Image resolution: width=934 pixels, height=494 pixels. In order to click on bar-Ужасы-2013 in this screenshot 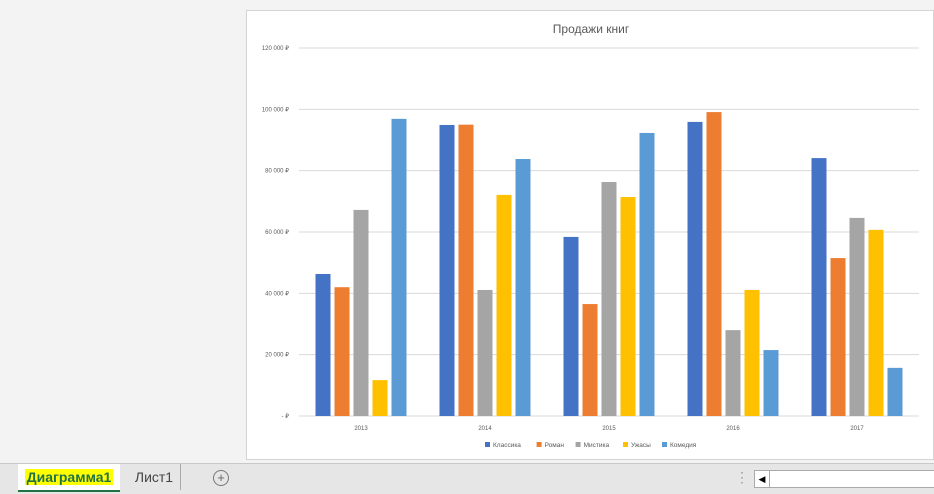, I will do `click(380, 398)`.